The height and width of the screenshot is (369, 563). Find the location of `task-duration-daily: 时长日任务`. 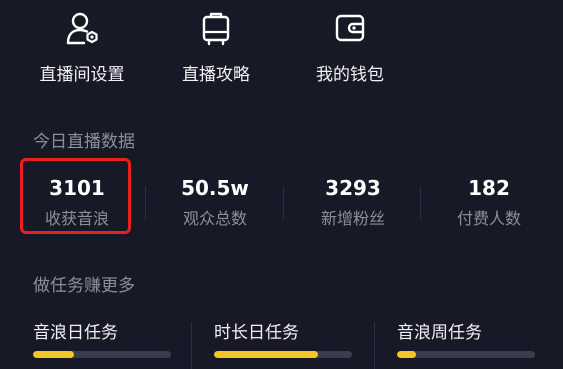

task-duration-daily: 时长日任务 is located at coordinates (284, 338).